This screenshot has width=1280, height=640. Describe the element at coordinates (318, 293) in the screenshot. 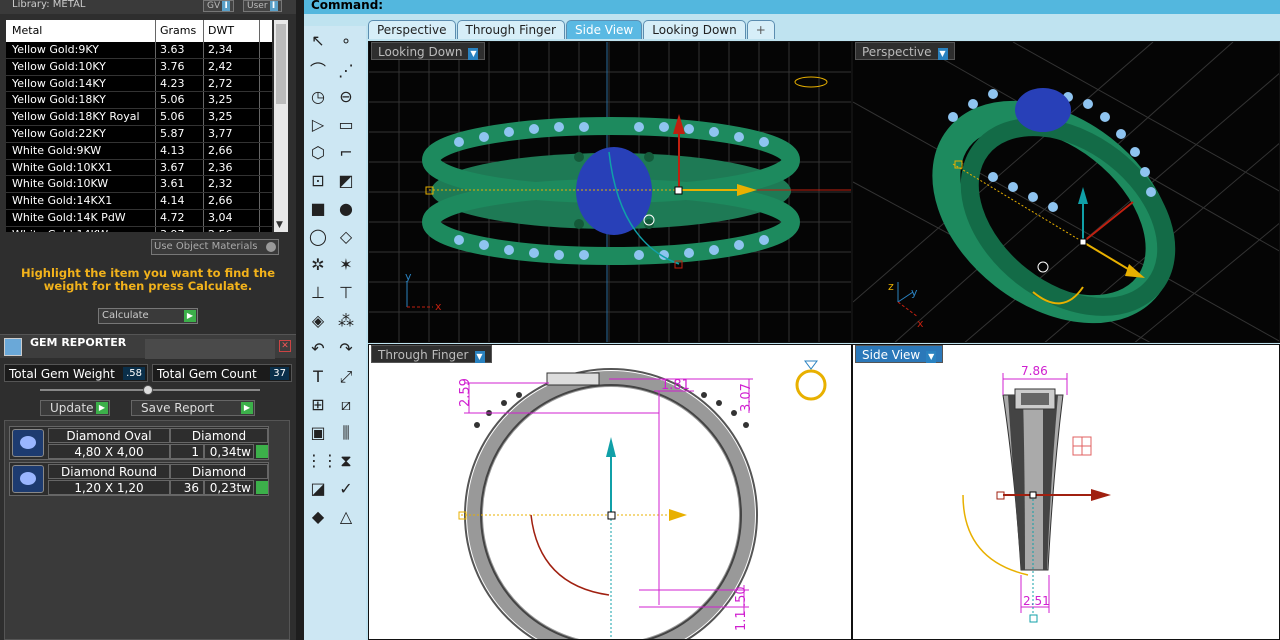

I see `align-icon: ⊥` at that location.